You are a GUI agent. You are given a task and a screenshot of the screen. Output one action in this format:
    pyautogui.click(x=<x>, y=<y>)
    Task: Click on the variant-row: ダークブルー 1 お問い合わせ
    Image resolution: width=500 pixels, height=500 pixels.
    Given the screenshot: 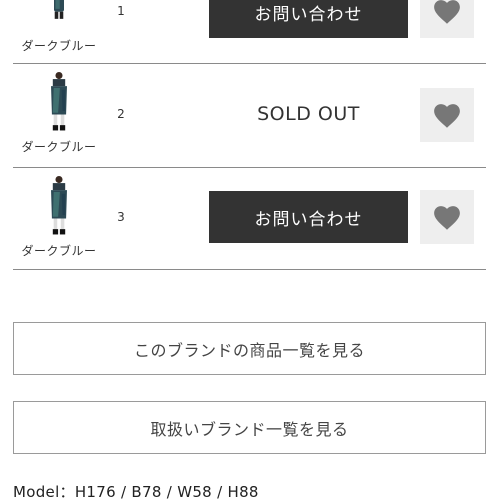 What is the action you would take?
    pyautogui.click(x=249, y=32)
    